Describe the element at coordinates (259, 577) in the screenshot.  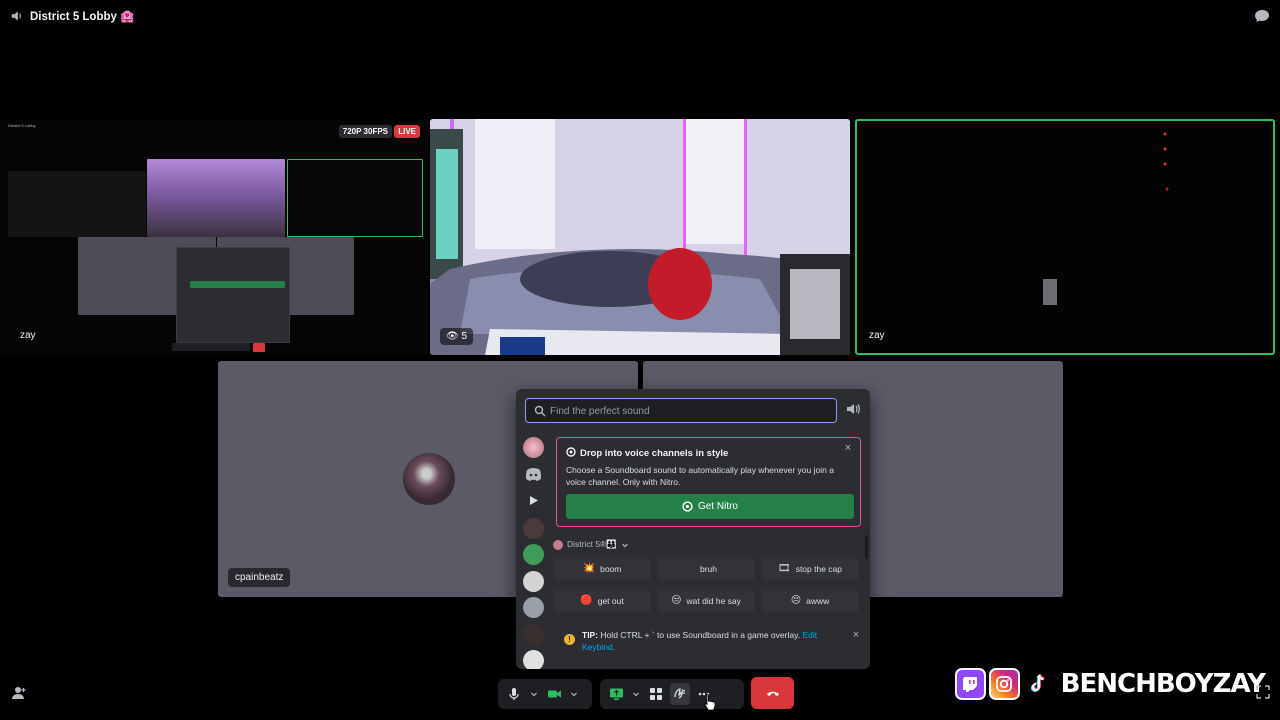
I see `tile-user-name: cpainbeatz` at that location.